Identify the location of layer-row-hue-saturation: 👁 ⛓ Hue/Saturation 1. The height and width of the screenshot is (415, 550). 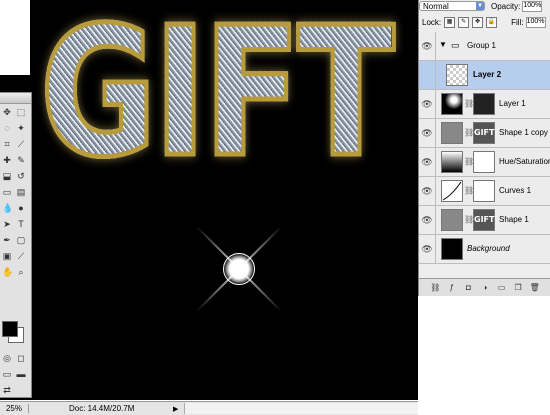
(484, 162).